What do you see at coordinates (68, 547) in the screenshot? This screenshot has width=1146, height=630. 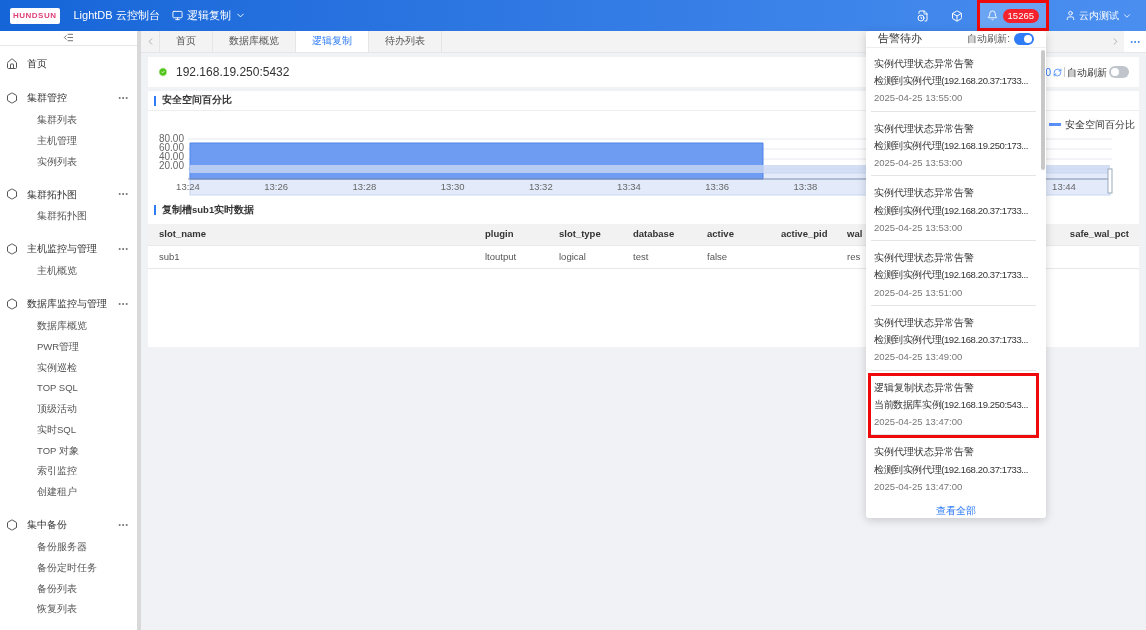 I see `sidebar-item: 备份服务器` at bounding box center [68, 547].